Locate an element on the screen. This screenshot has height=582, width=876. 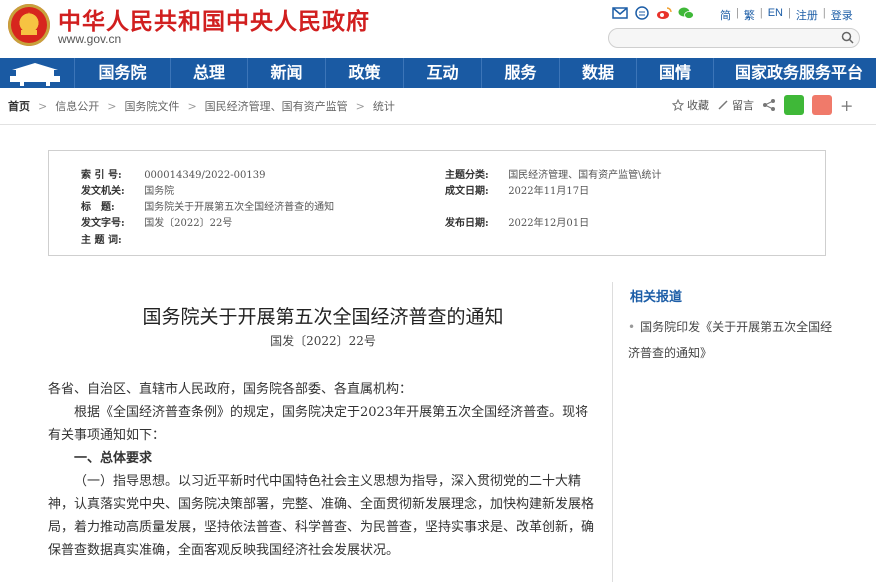
top-links: 简 | 繁 | EN | 注册 | 登录 is located at coordinates (786, 15).